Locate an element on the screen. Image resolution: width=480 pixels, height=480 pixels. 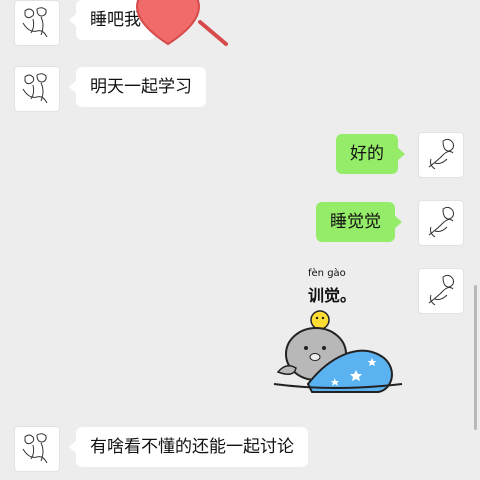
scrollbar is located at coordinates (475, 357).